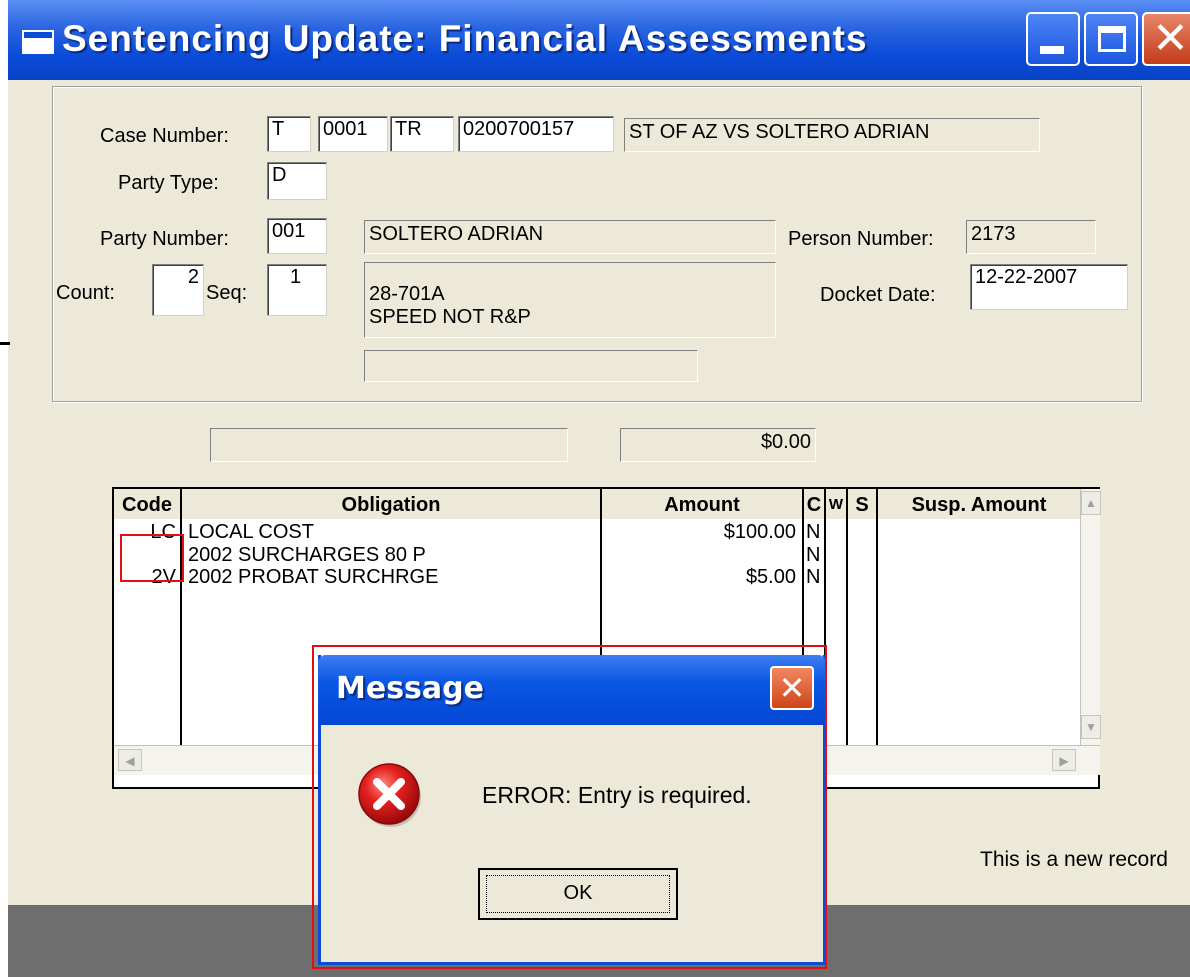  I want to click on minimize-icon, so click(1052, 50).